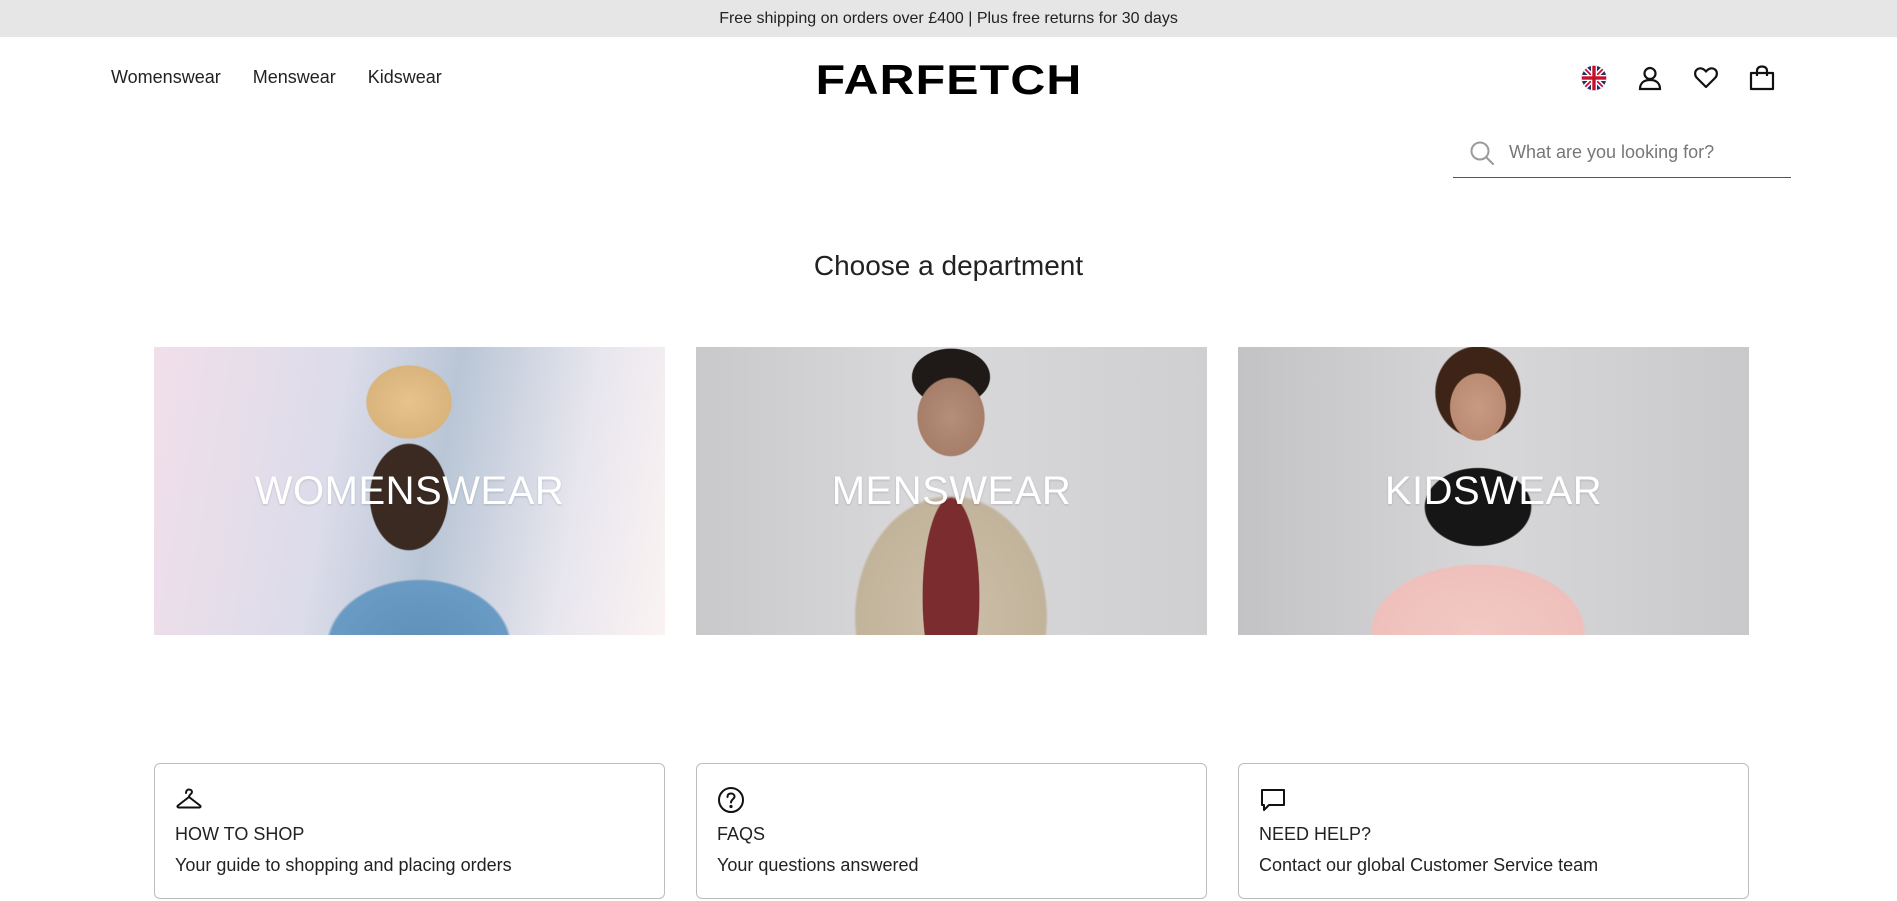 The width and height of the screenshot is (1897, 901). I want to click on logo-text: FARFETCH, so click(948, 79).